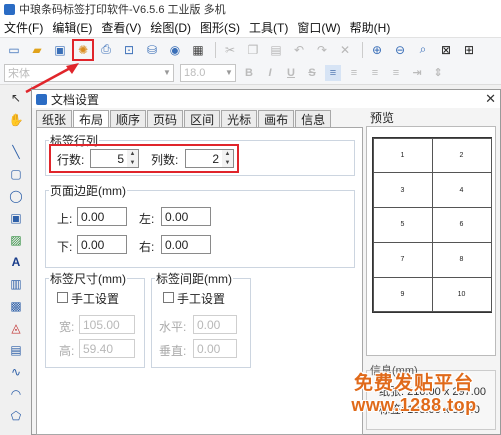  What do you see at coordinates (312, 73) in the screenshot?
I see `strikethrough-button: S` at bounding box center [312, 73].